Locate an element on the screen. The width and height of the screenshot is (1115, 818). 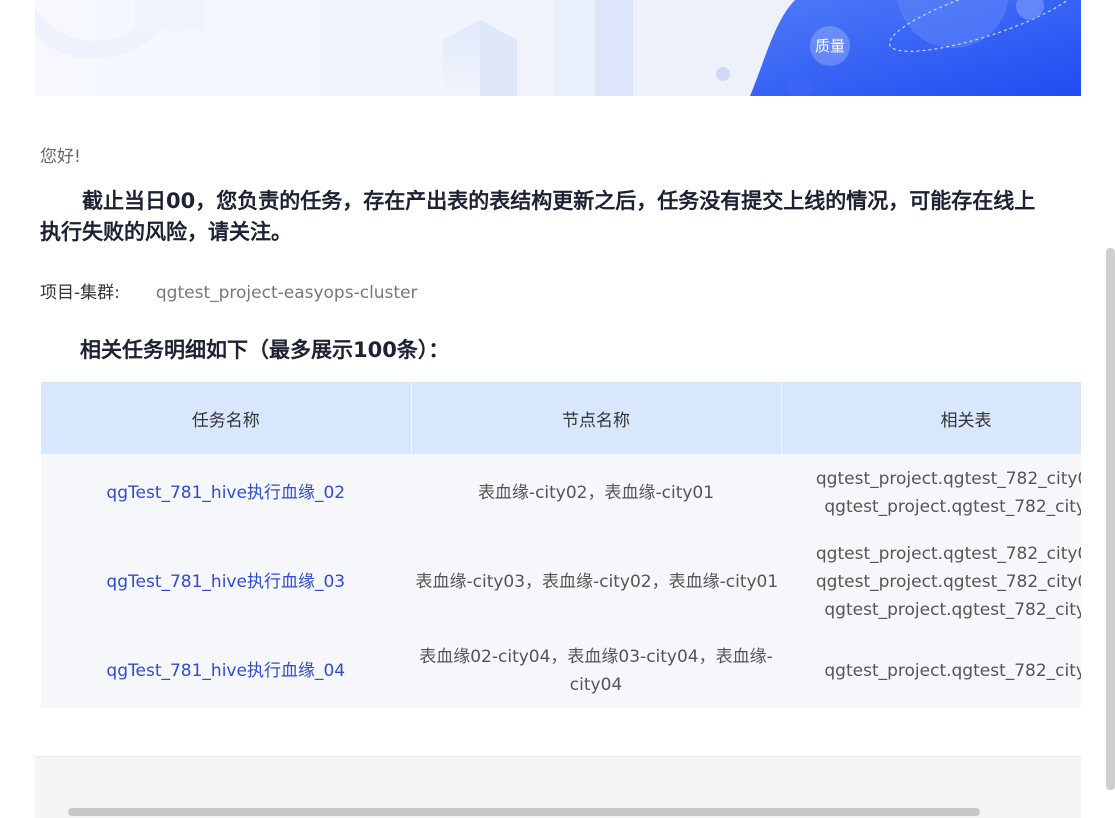
vertical-scrollbar is located at coordinates (1110, 519).